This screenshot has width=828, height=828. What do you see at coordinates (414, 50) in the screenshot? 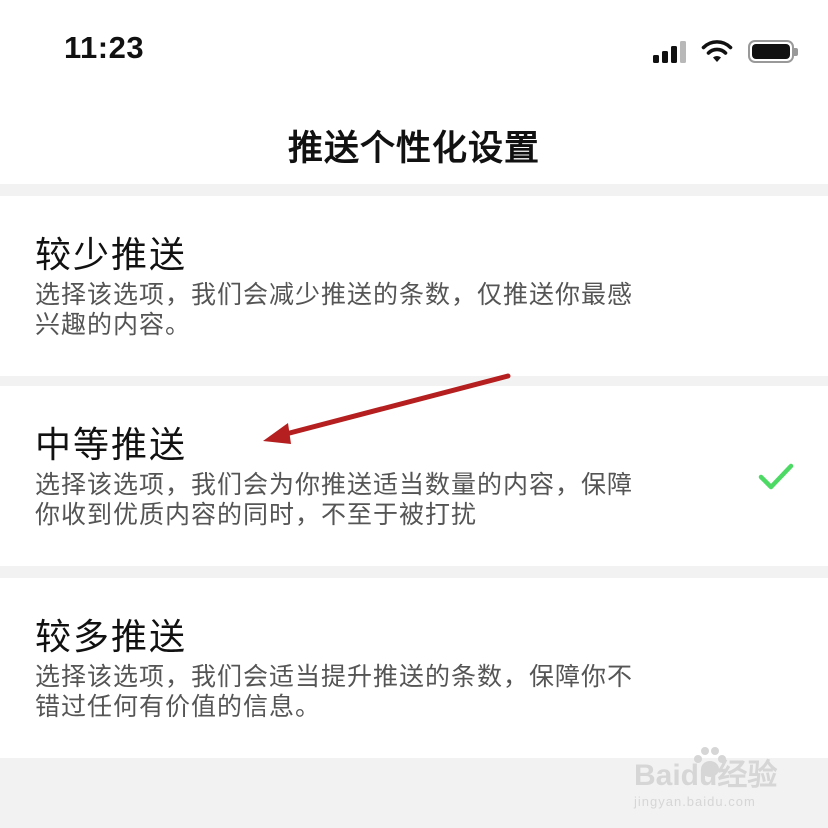
I see `status-bar: 11:23` at bounding box center [414, 50].